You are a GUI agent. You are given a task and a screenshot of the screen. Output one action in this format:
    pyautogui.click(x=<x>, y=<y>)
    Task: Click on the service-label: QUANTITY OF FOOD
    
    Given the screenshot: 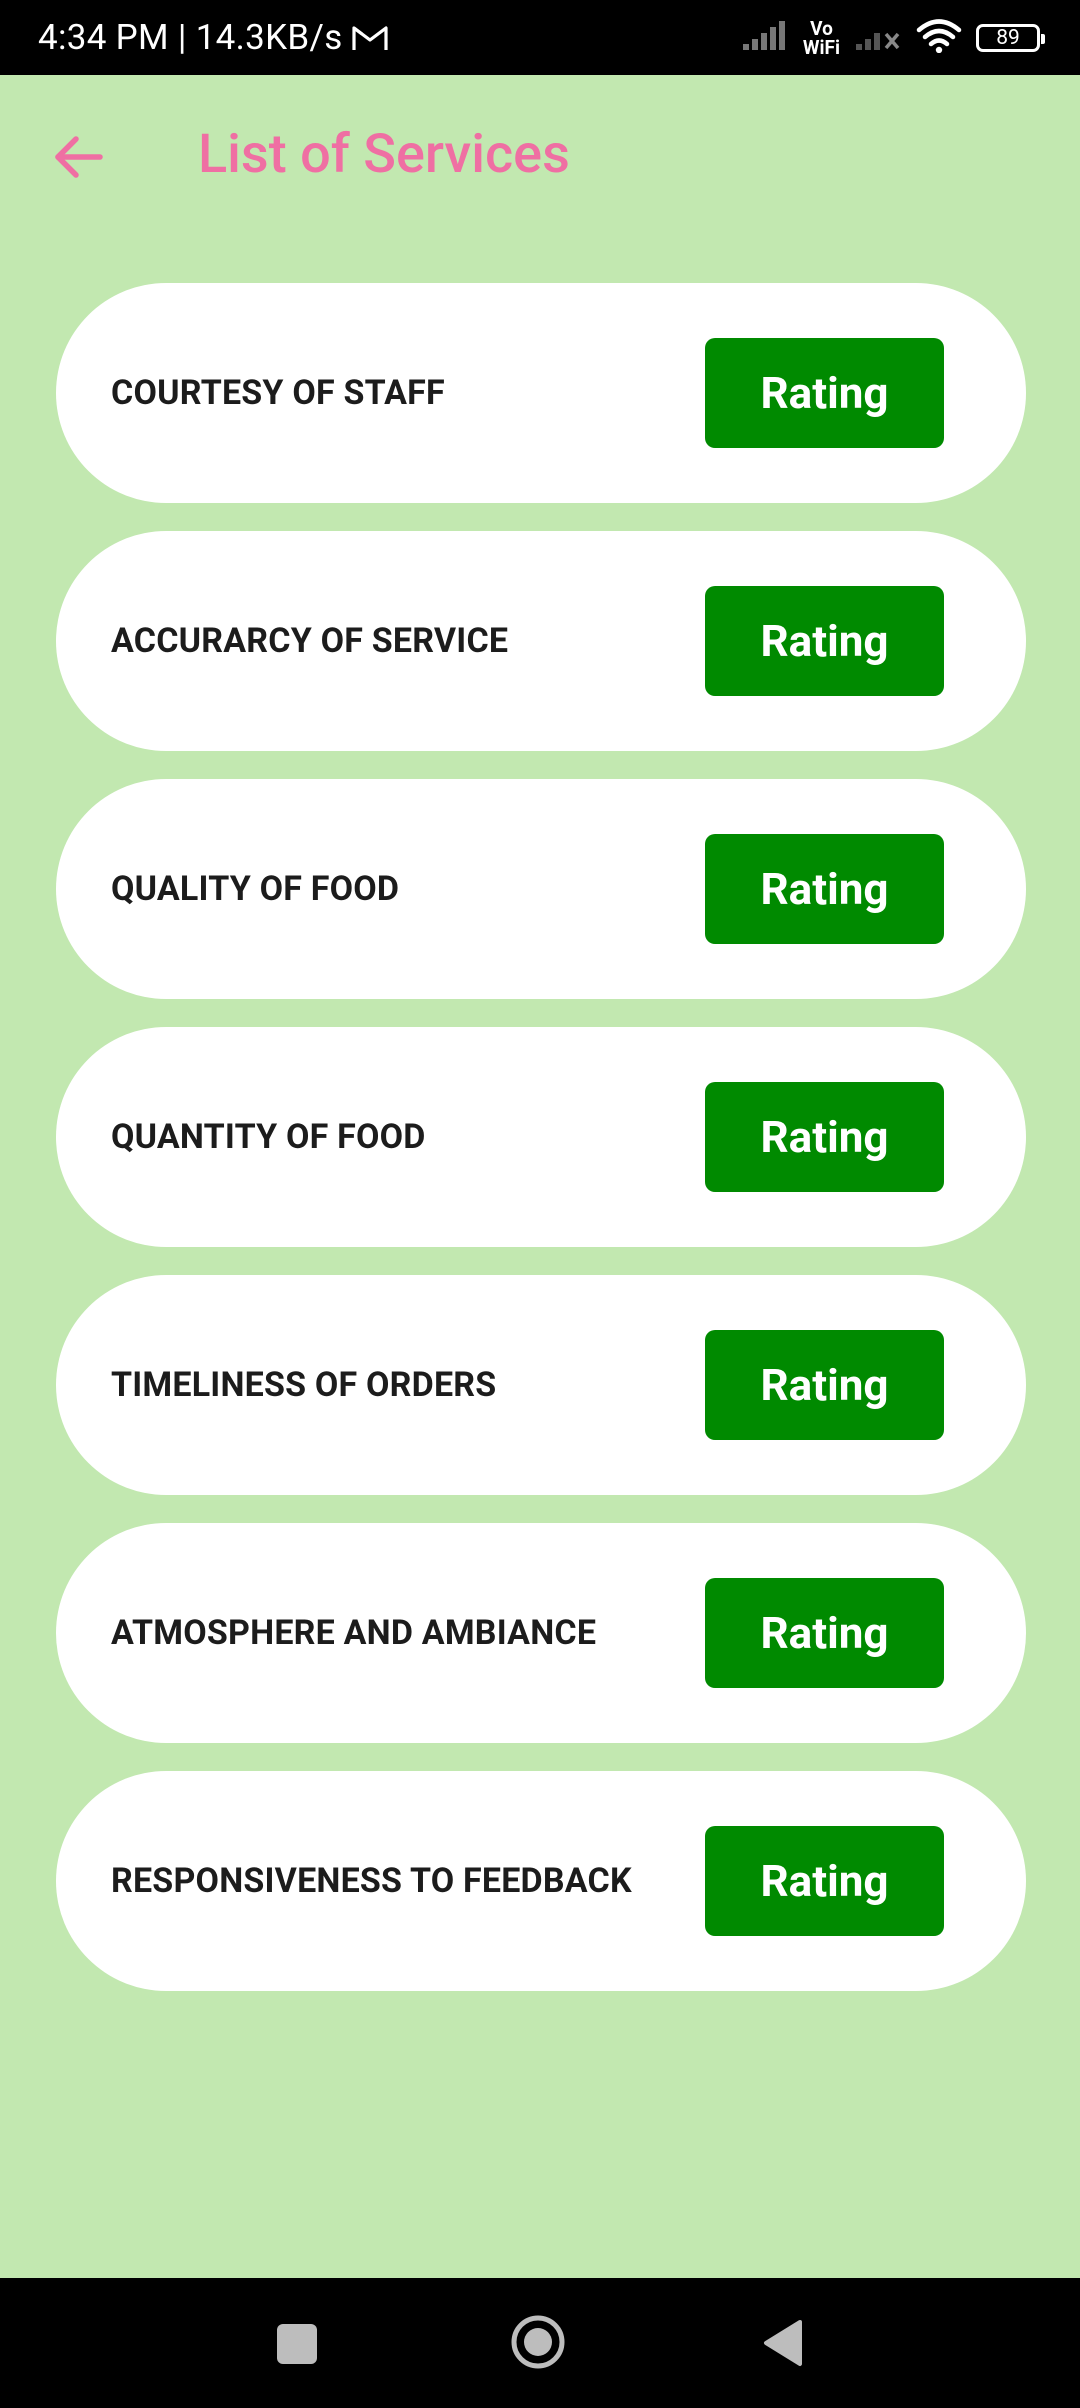 What is the action you would take?
    pyautogui.click(x=268, y=1137)
    